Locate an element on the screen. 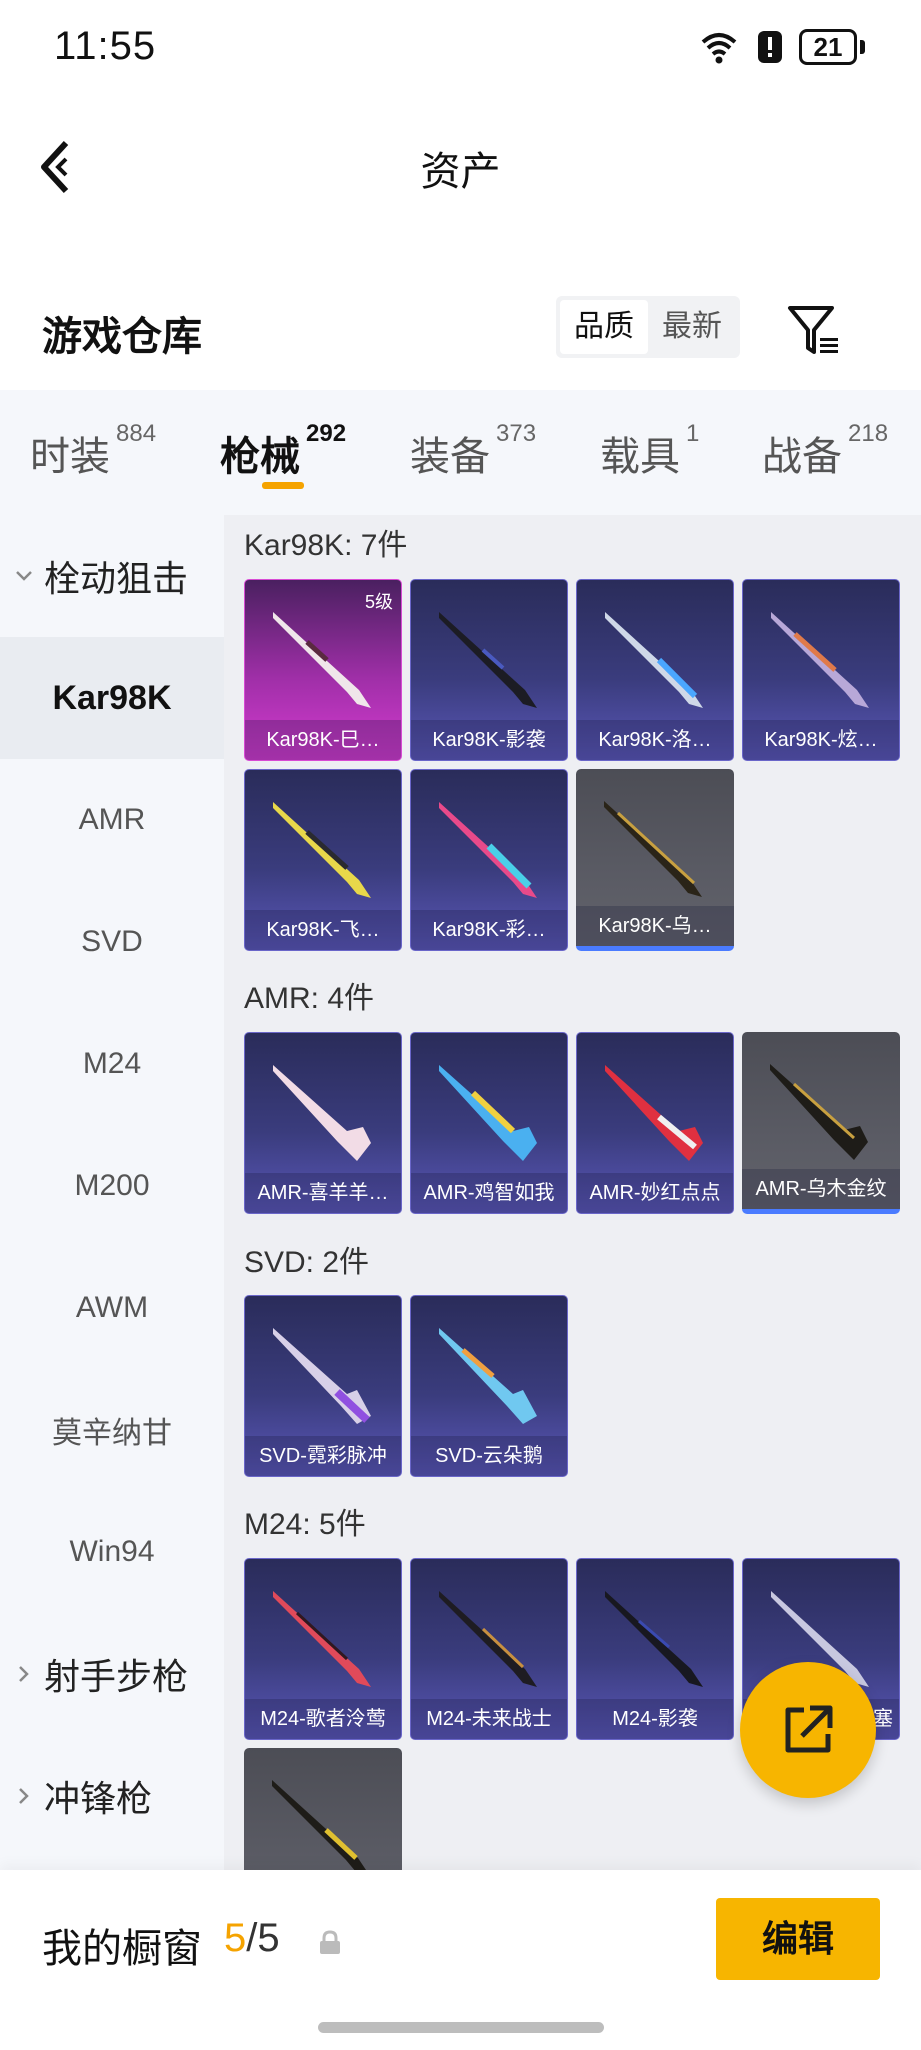 The width and height of the screenshot is (921, 2050). item-name: AMR-鸡智如我 is located at coordinates (489, 1193).